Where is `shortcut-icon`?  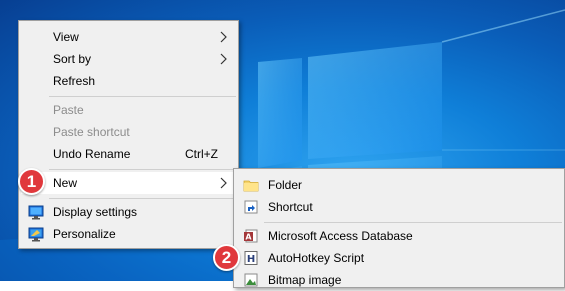 shortcut-icon is located at coordinates (251, 207).